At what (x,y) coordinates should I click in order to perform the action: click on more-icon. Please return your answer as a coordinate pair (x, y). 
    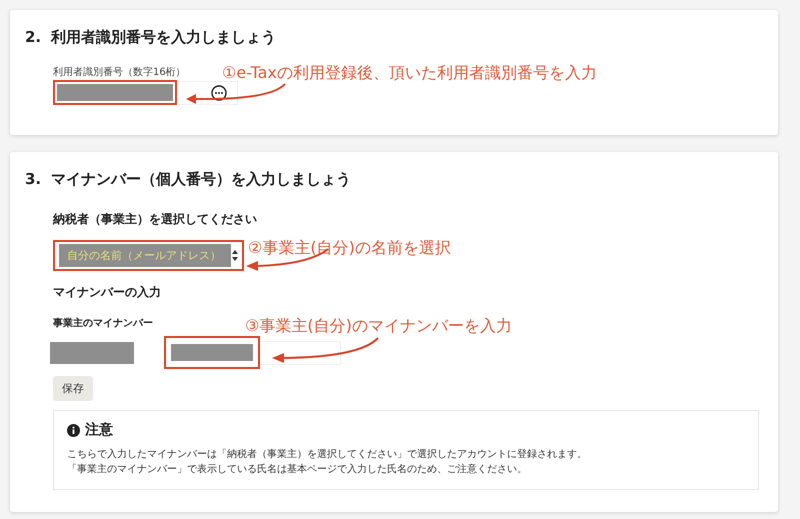
    Looking at the image, I should click on (219, 92).